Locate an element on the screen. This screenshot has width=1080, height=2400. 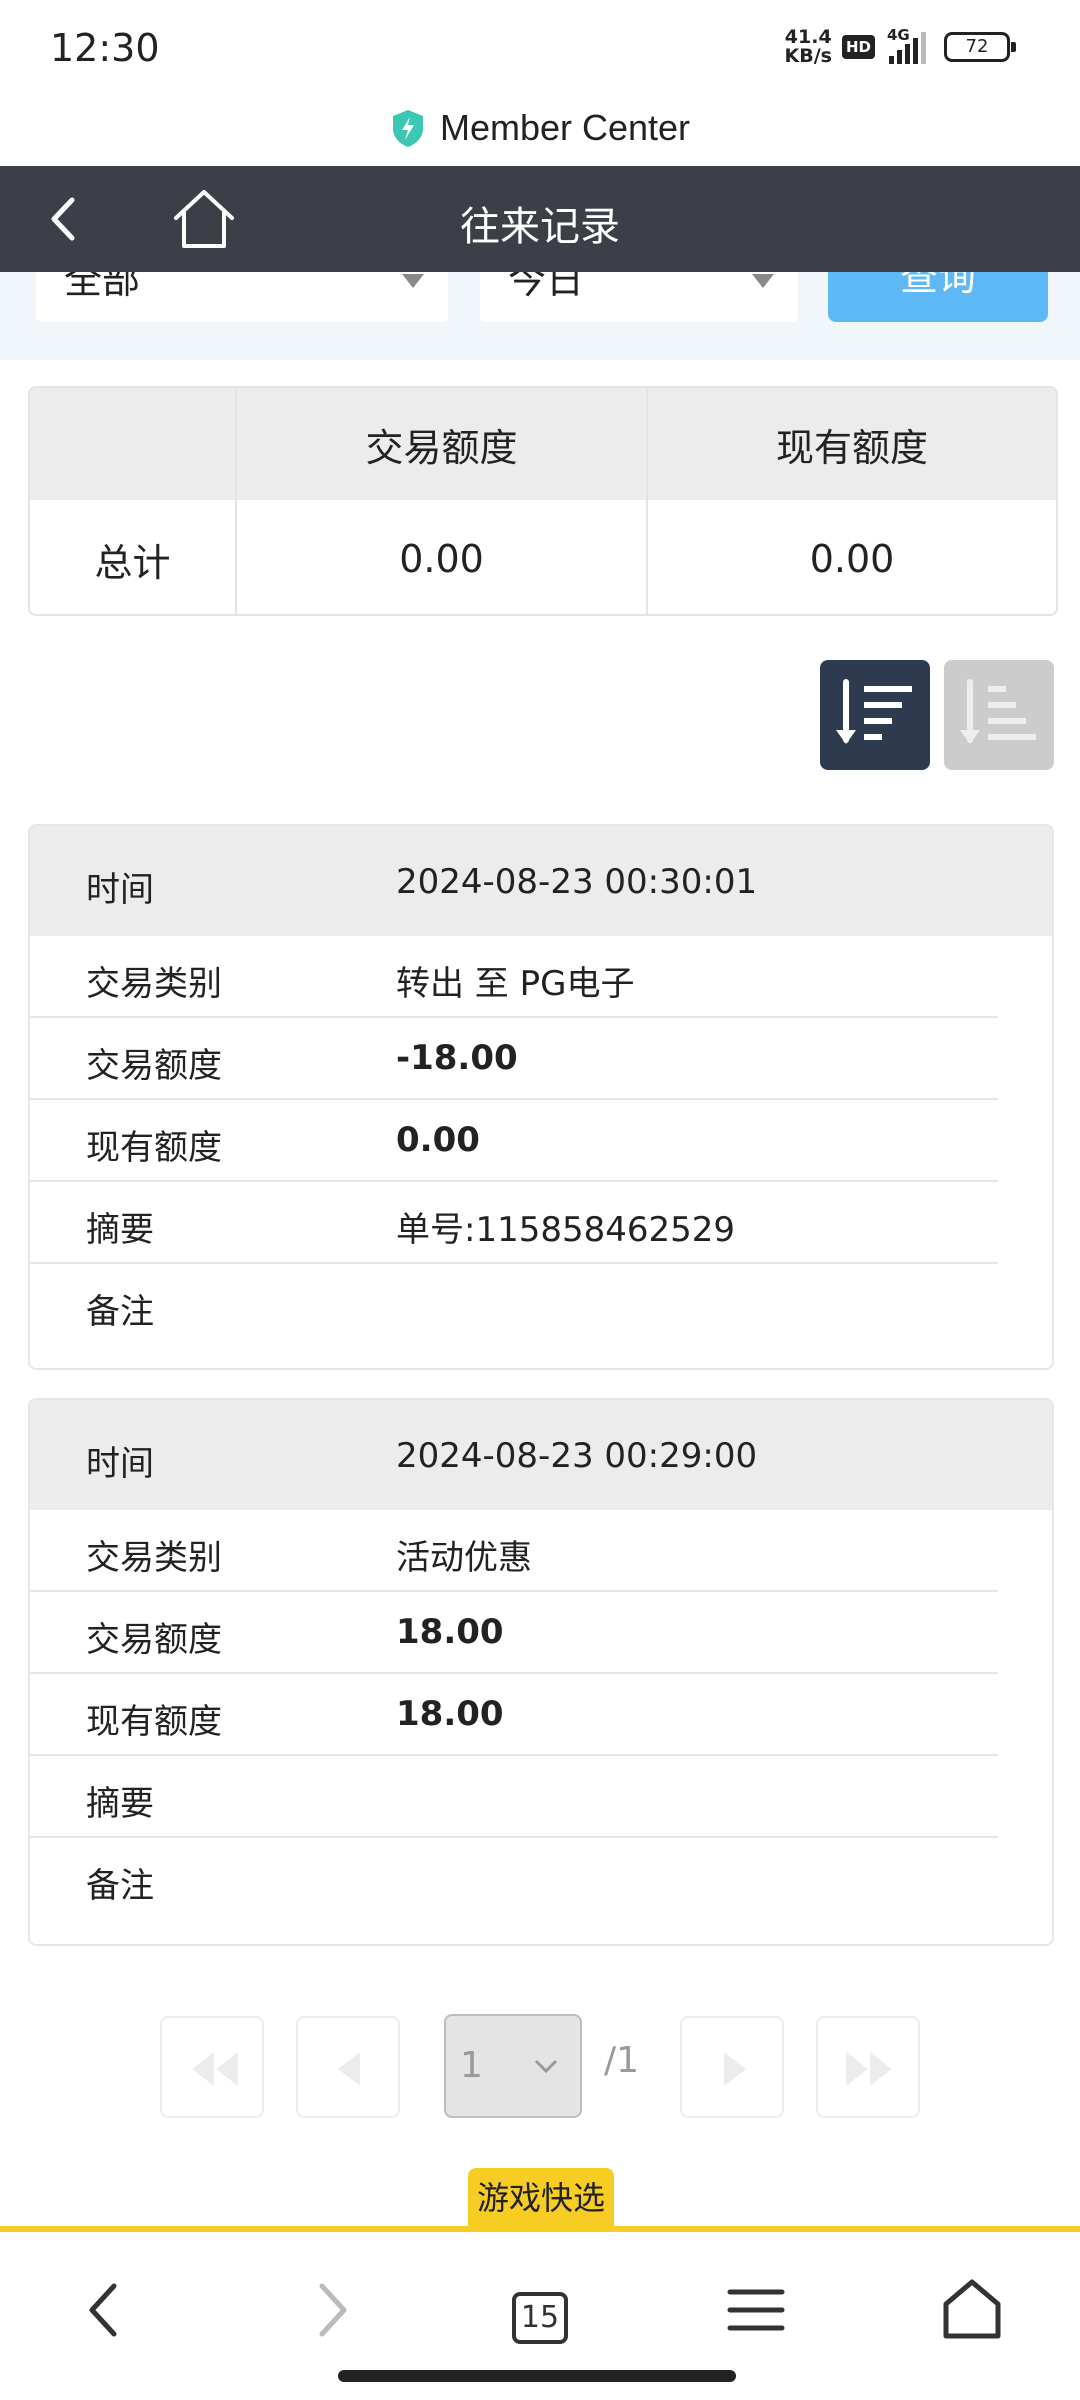
status-icons: 41.4 KB/s HD 4G 72 is located at coordinates (900, 46).